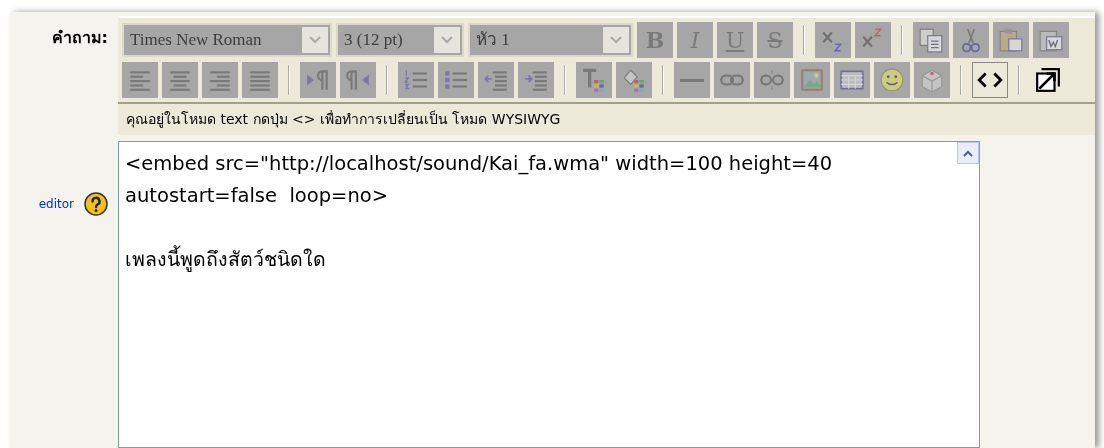 The height and width of the screenshot is (448, 1104). I want to click on picture-icon, so click(812, 80).